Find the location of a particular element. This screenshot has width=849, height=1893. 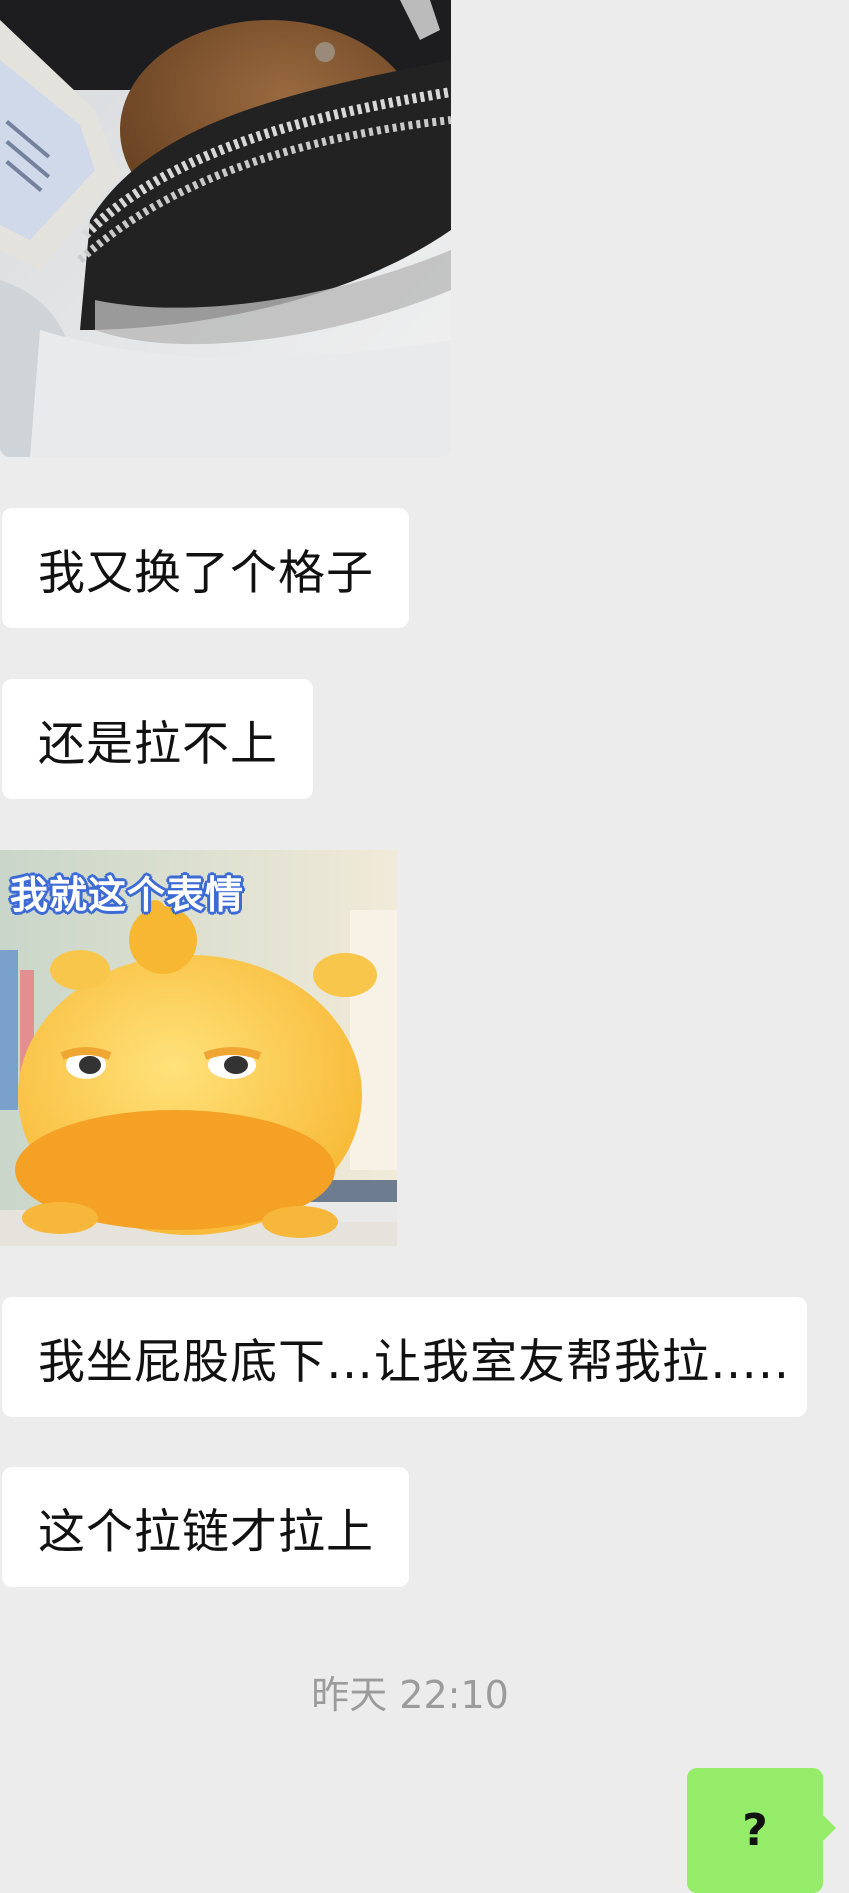

zipper-pouch-photo is located at coordinates (225, 228).